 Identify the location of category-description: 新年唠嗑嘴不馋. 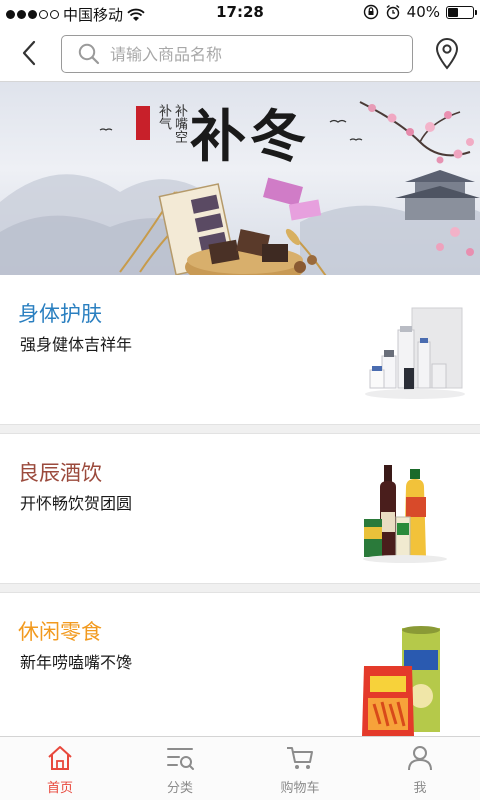
(76, 662).